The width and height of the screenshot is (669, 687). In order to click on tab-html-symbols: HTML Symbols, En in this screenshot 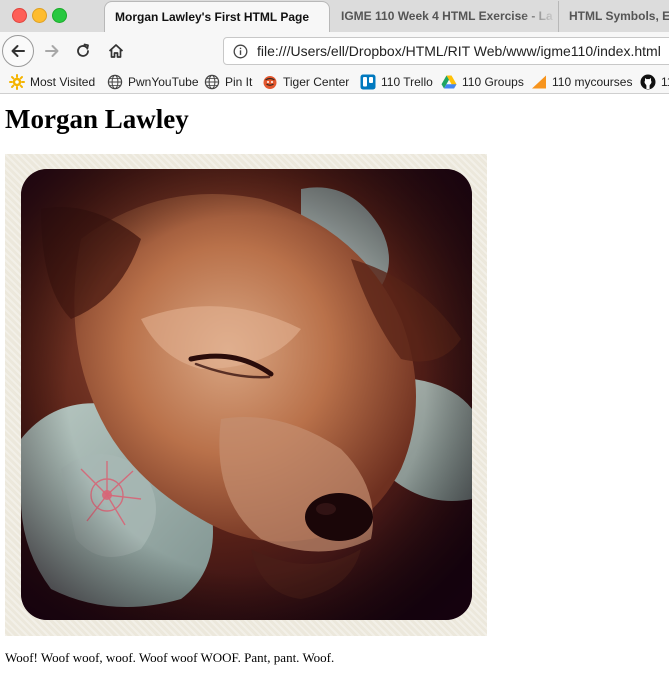, I will do `click(613, 16)`.